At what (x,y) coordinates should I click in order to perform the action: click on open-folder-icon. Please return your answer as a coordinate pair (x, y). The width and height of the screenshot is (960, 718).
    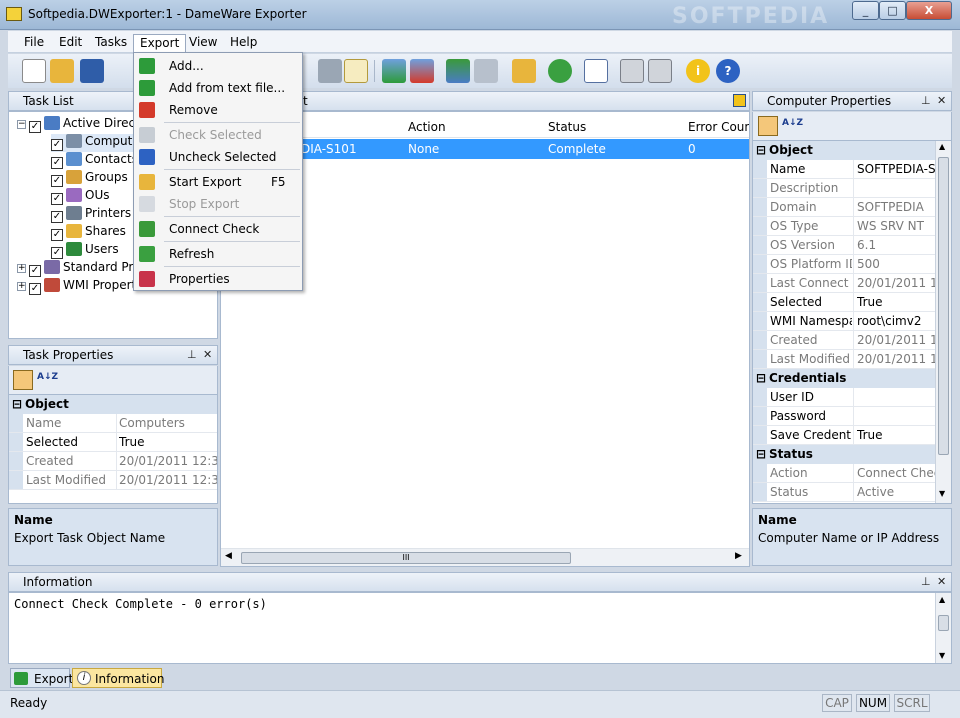
    Looking at the image, I should click on (62, 71).